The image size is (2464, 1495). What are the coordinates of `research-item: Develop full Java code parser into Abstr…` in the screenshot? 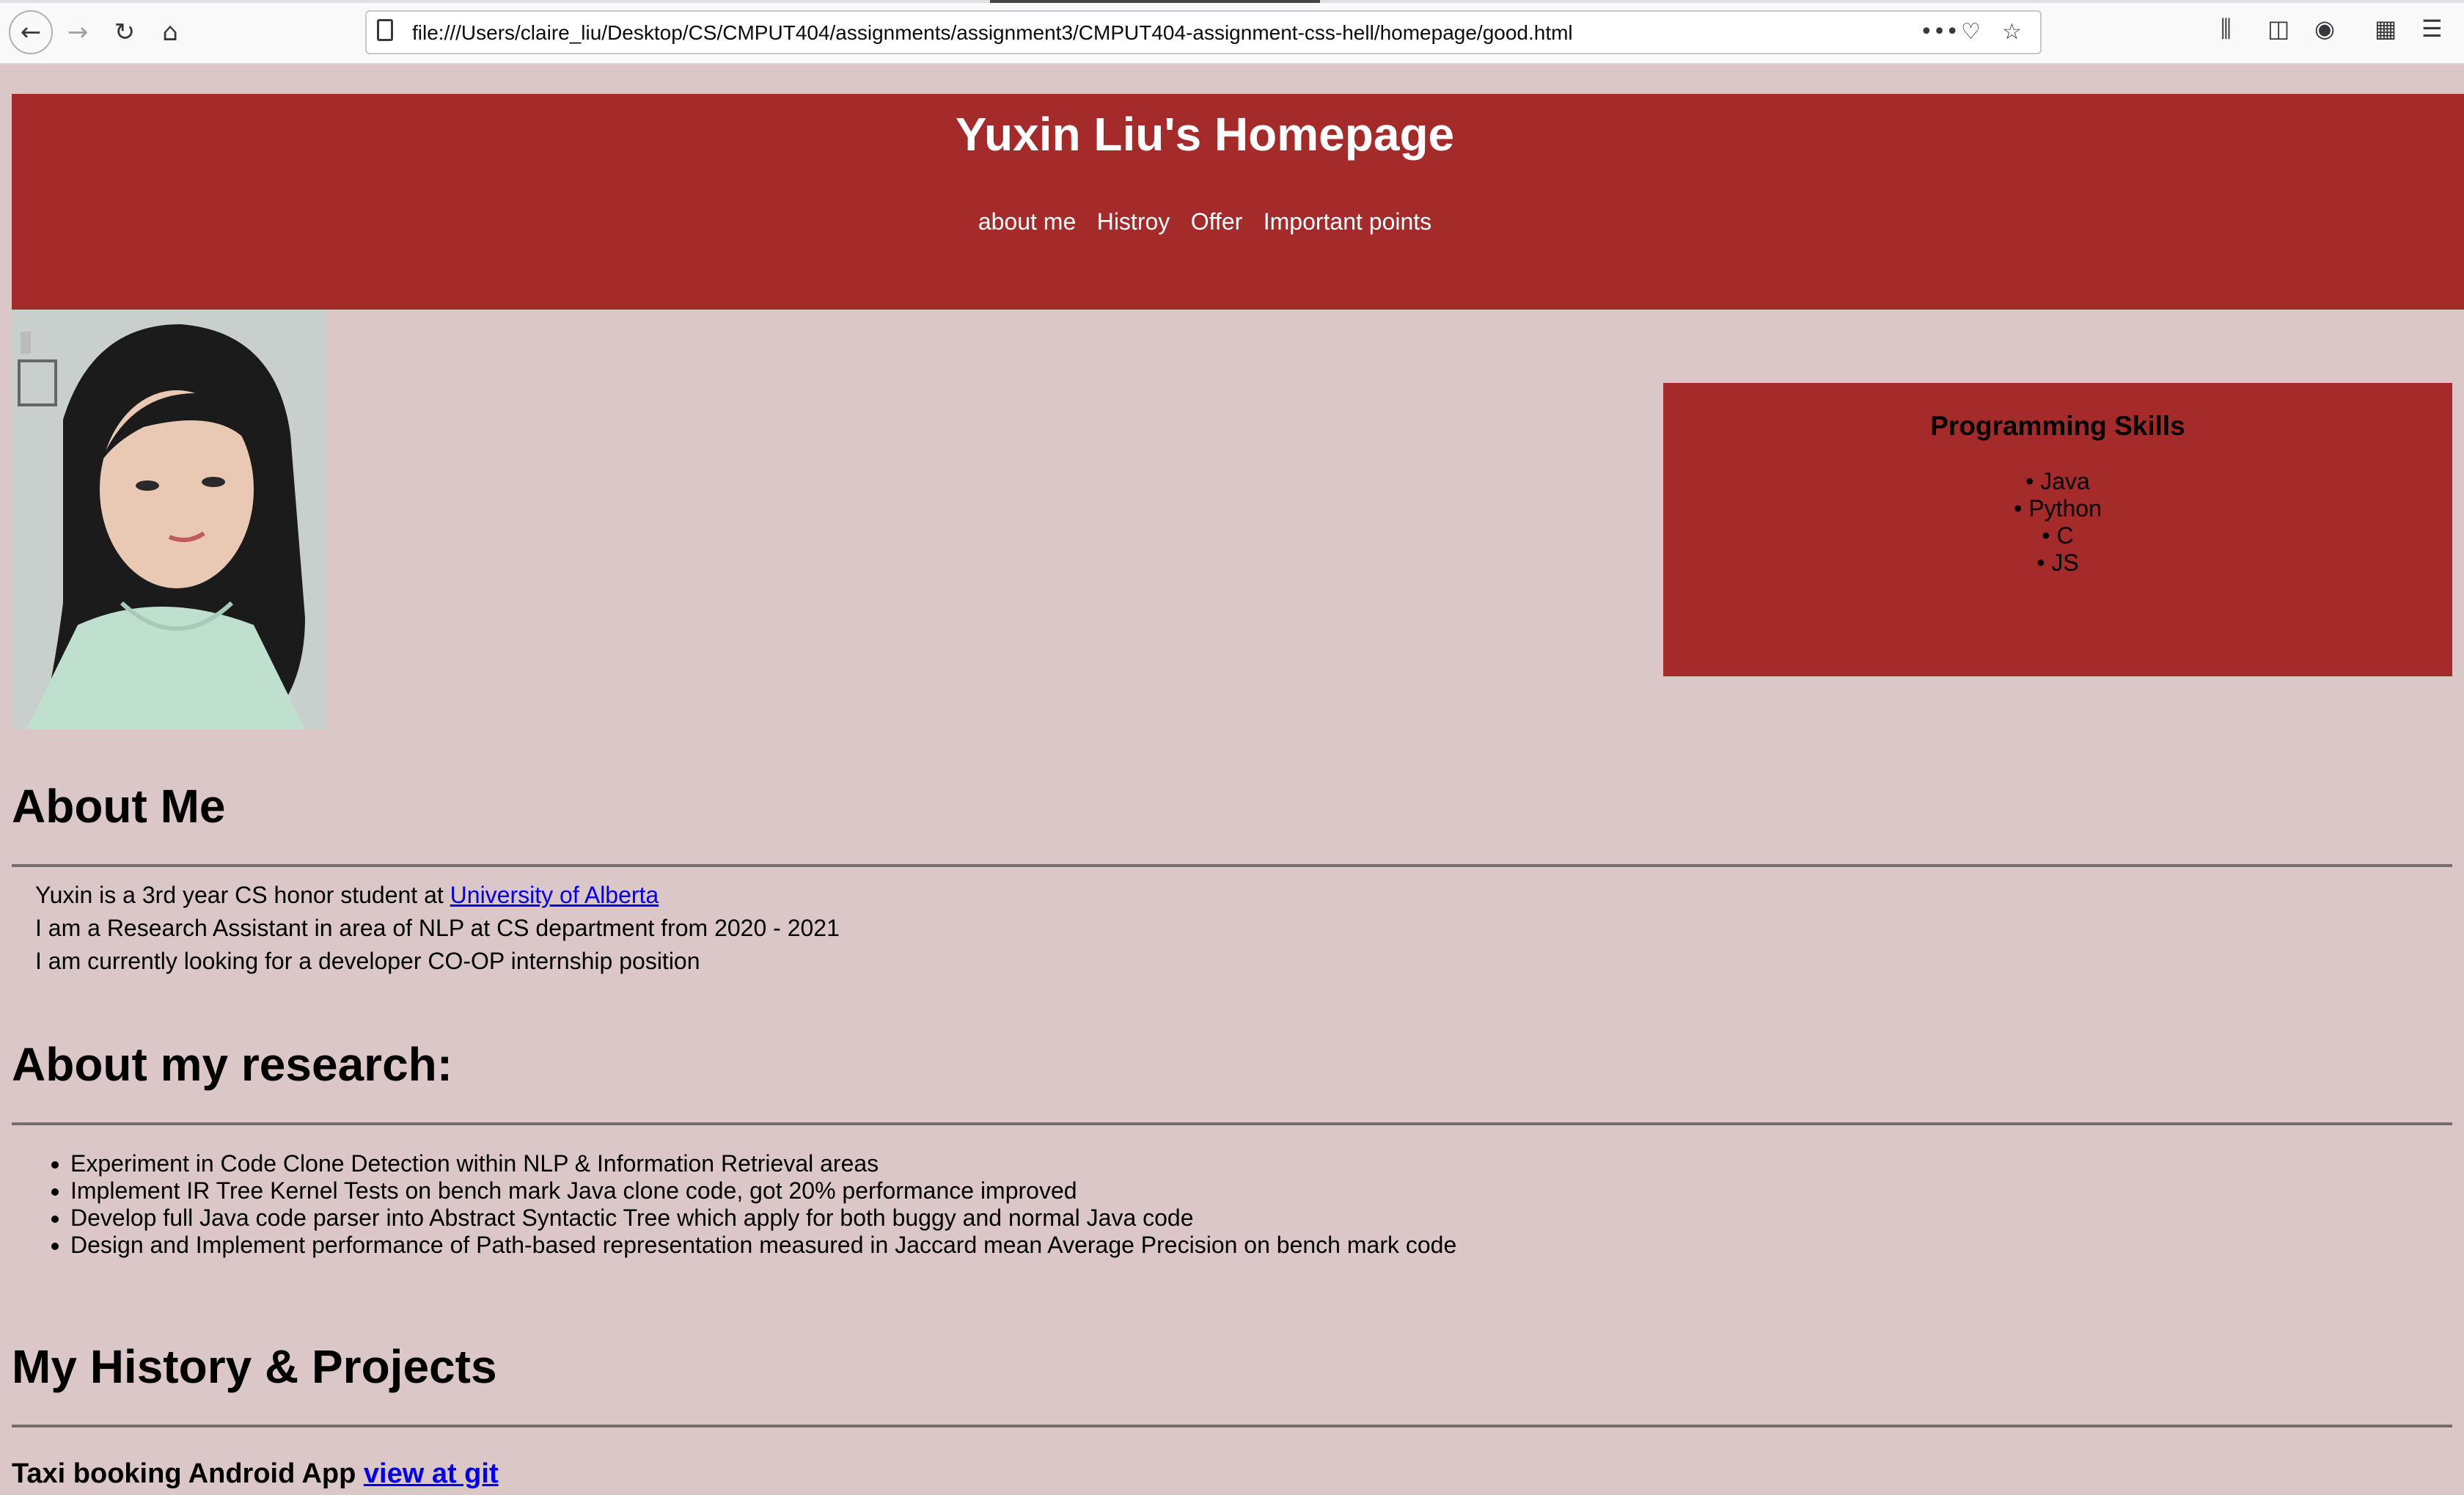 It's located at (763, 1218).